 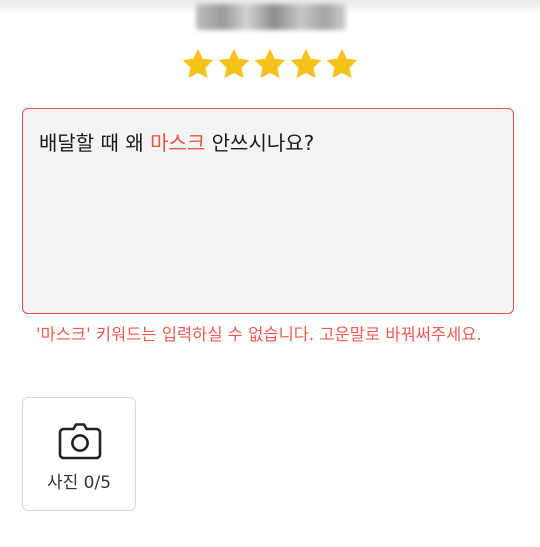 I want to click on store-name-blurred, so click(x=271, y=17).